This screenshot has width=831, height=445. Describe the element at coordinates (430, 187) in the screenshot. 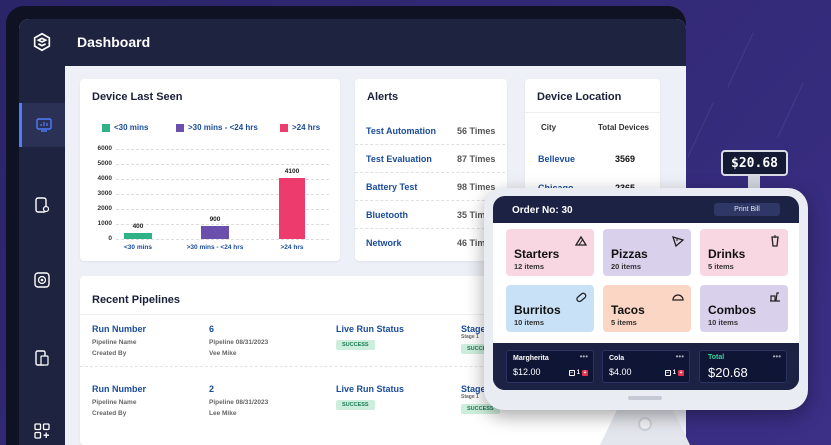

I see `alert-row: Battery Test 98 Times` at that location.